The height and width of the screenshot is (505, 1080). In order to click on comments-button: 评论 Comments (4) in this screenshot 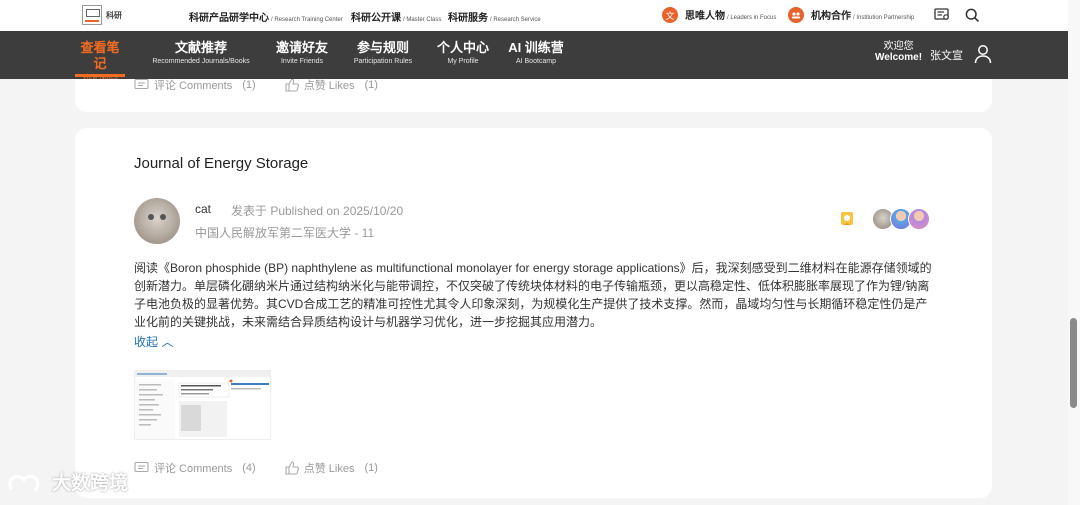, I will do `click(195, 468)`.